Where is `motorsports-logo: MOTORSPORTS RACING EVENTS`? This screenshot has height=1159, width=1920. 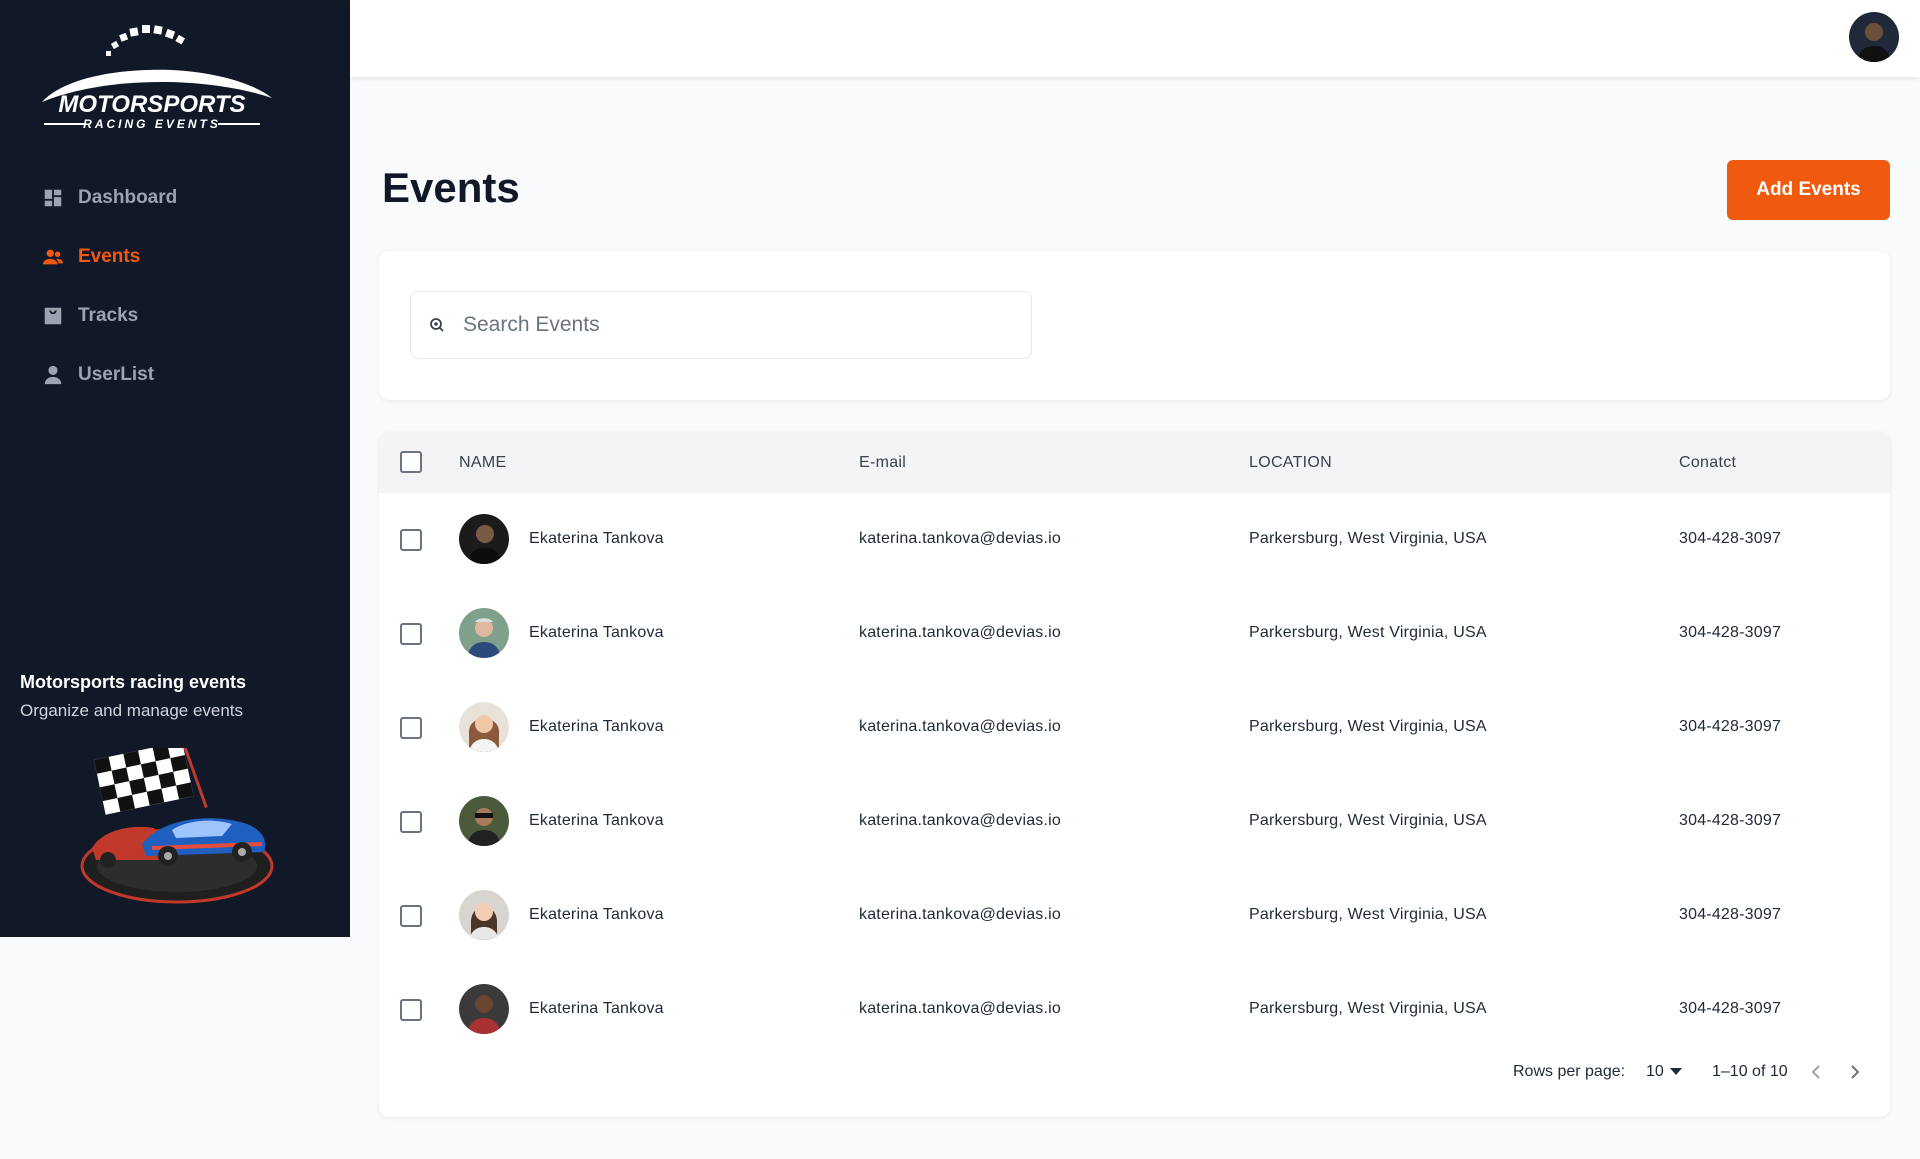
motorsports-logo: MOTORSPORTS RACING EVENTS is located at coordinates (152, 79).